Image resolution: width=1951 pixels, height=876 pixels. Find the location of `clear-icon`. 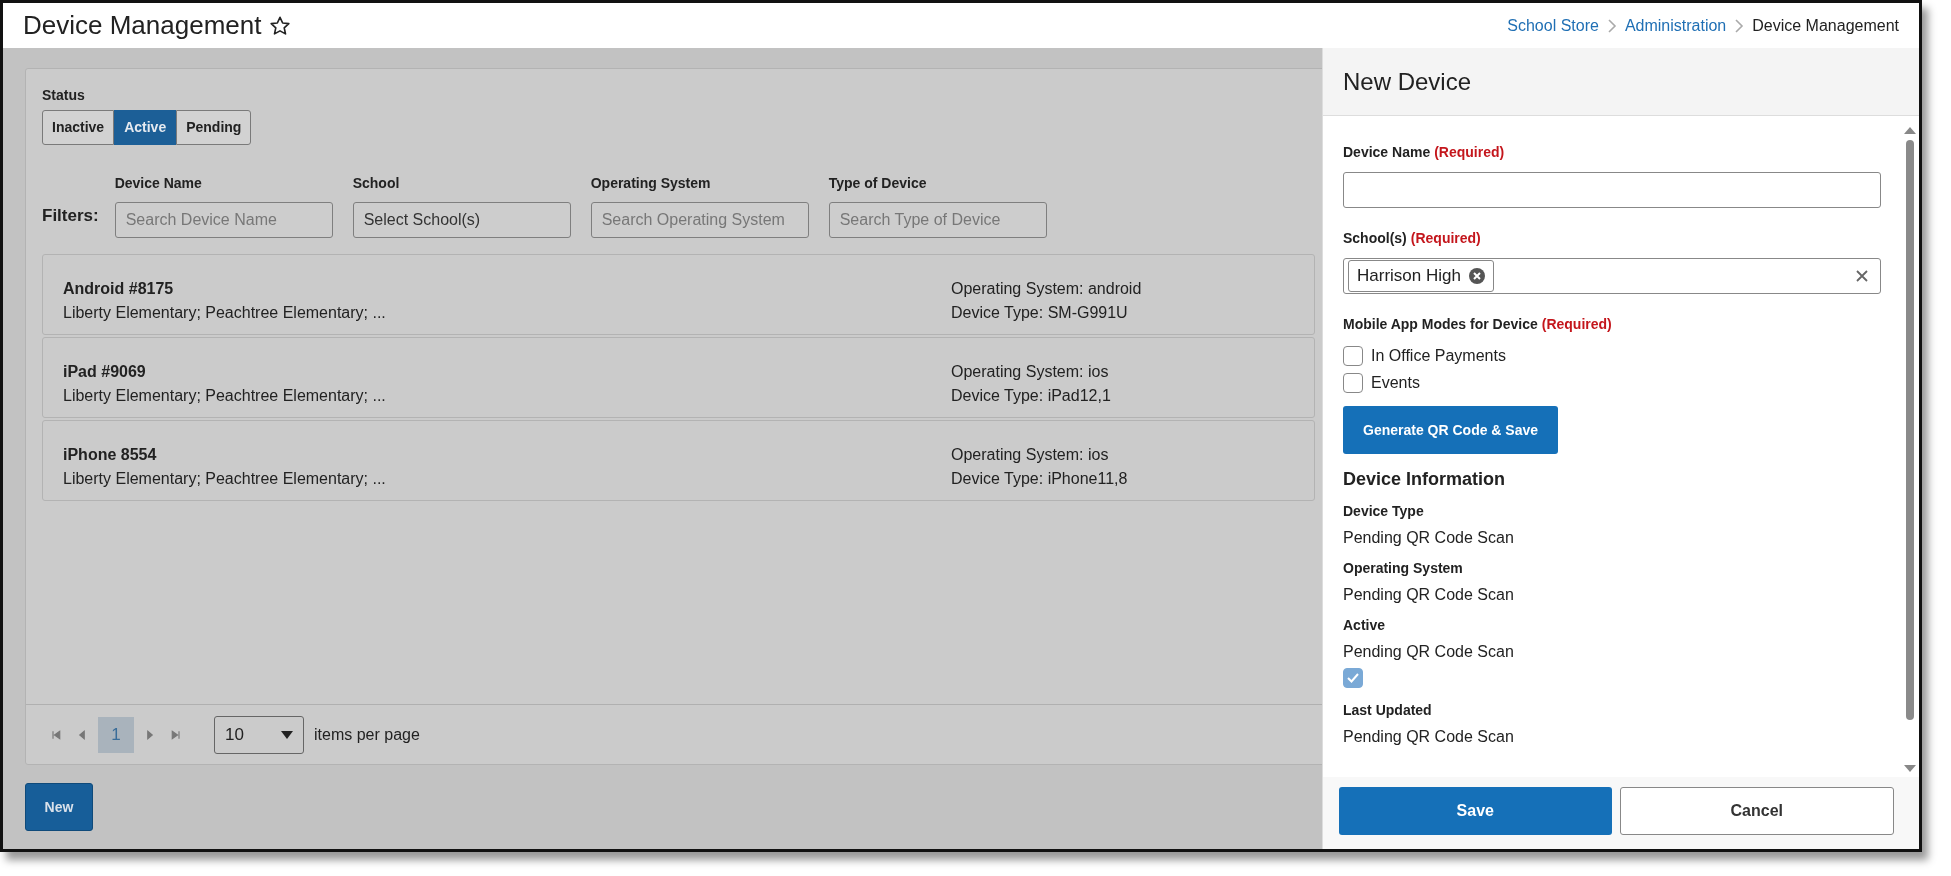

clear-icon is located at coordinates (1862, 276).